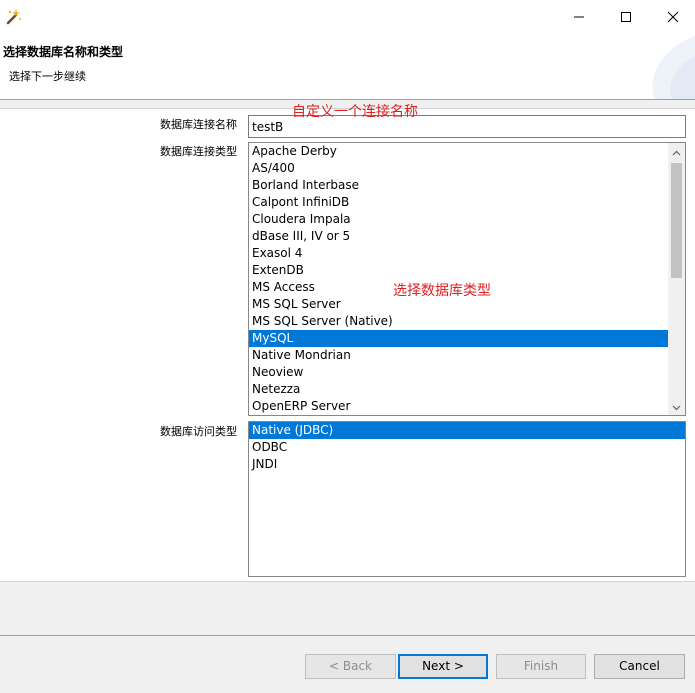 Image resolution: width=695 pixels, height=693 pixels. Describe the element at coordinates (673, 67) in the screenshot. I see `header-decoration` at that location.